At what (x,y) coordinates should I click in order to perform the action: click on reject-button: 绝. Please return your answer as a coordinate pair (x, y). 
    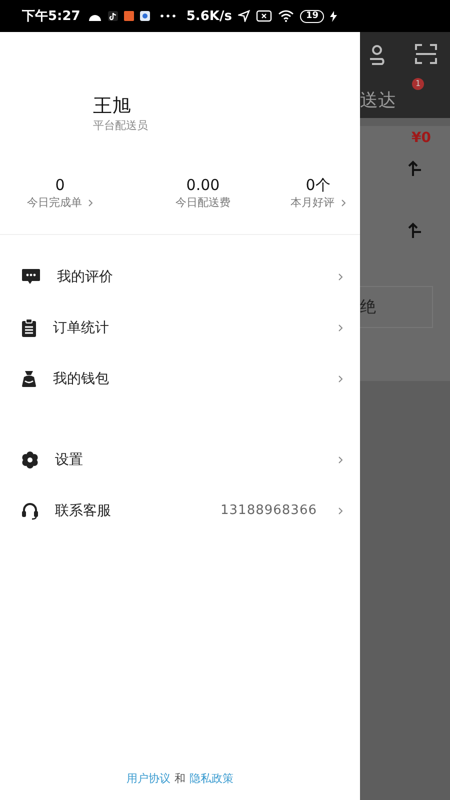
    Looking at the image, I should click on (396, 307).